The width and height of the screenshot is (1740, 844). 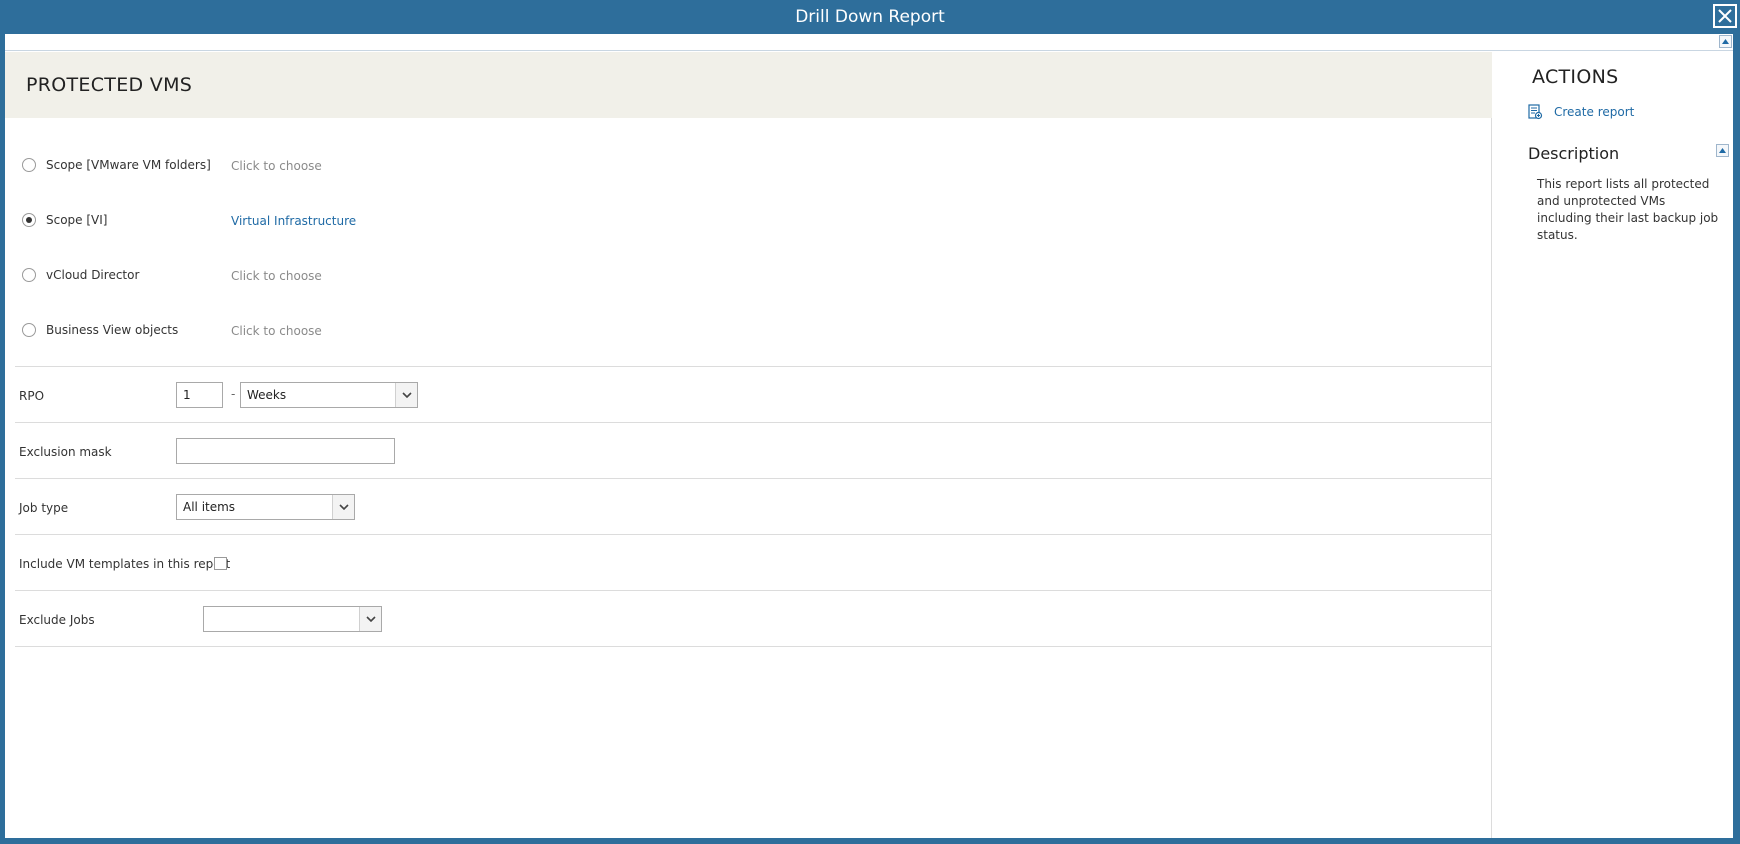 I want to click on job-type-label: Job type, so click(x=44, y=508).